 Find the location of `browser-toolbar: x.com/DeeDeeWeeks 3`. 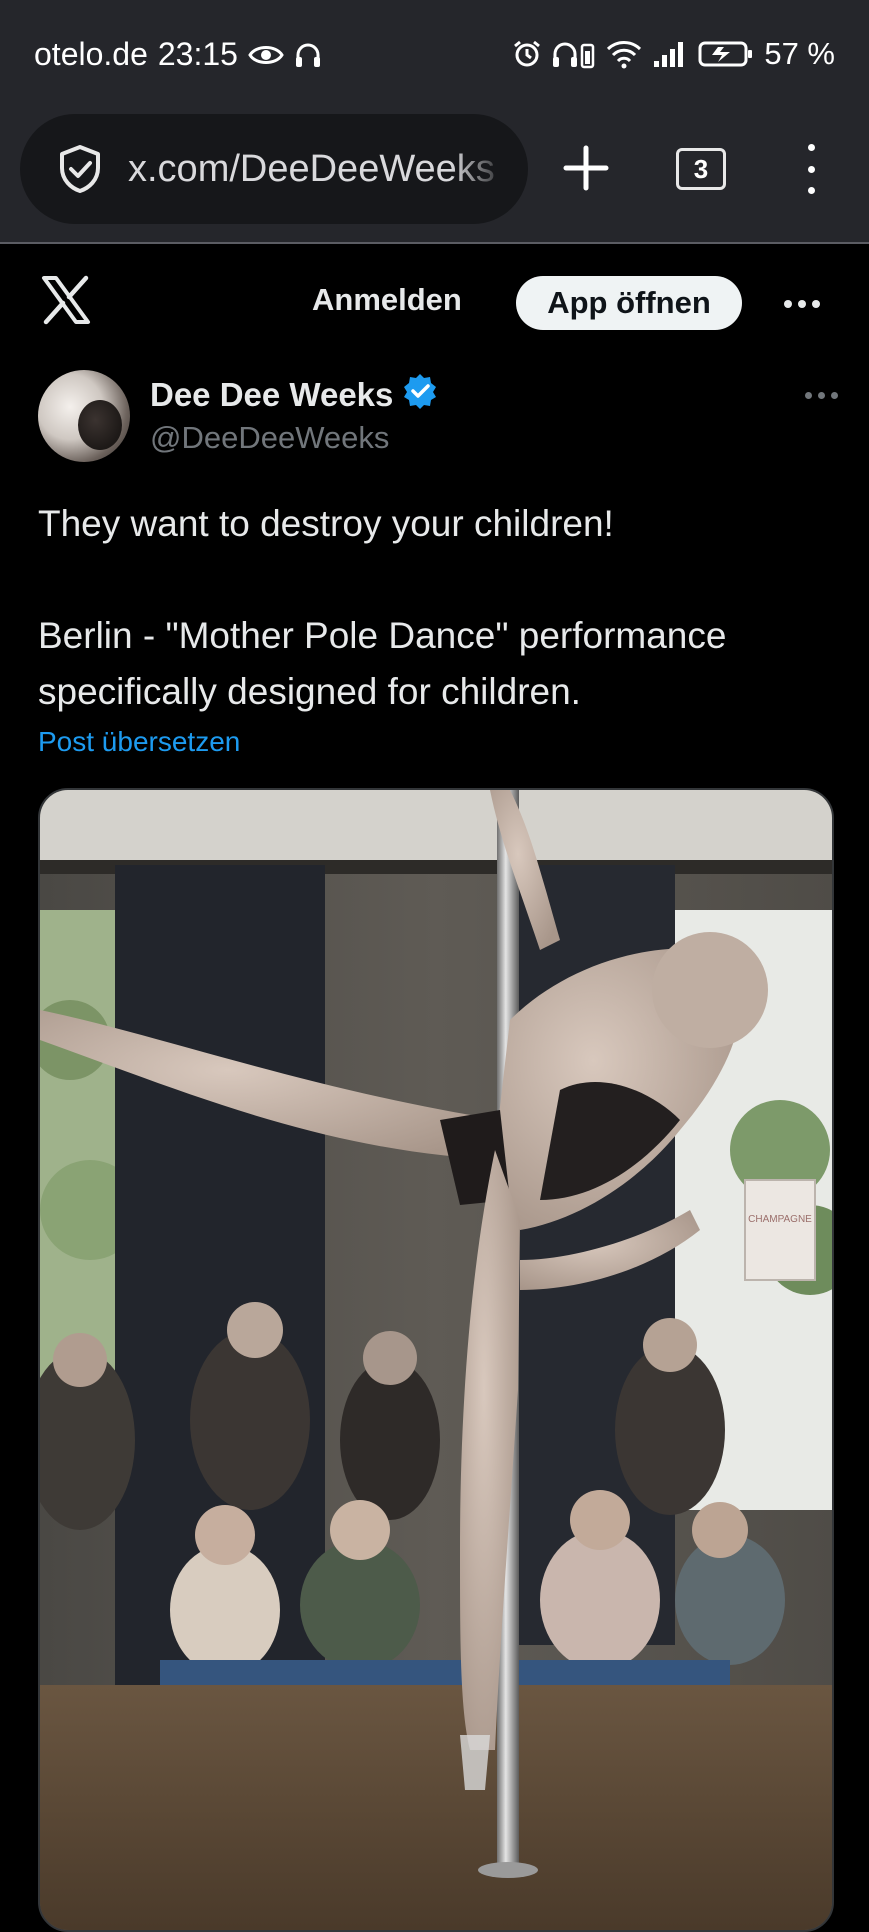

browser-toolbar: x.com/DeeDeeWeeks 3 is located at coordinates (434, 177).